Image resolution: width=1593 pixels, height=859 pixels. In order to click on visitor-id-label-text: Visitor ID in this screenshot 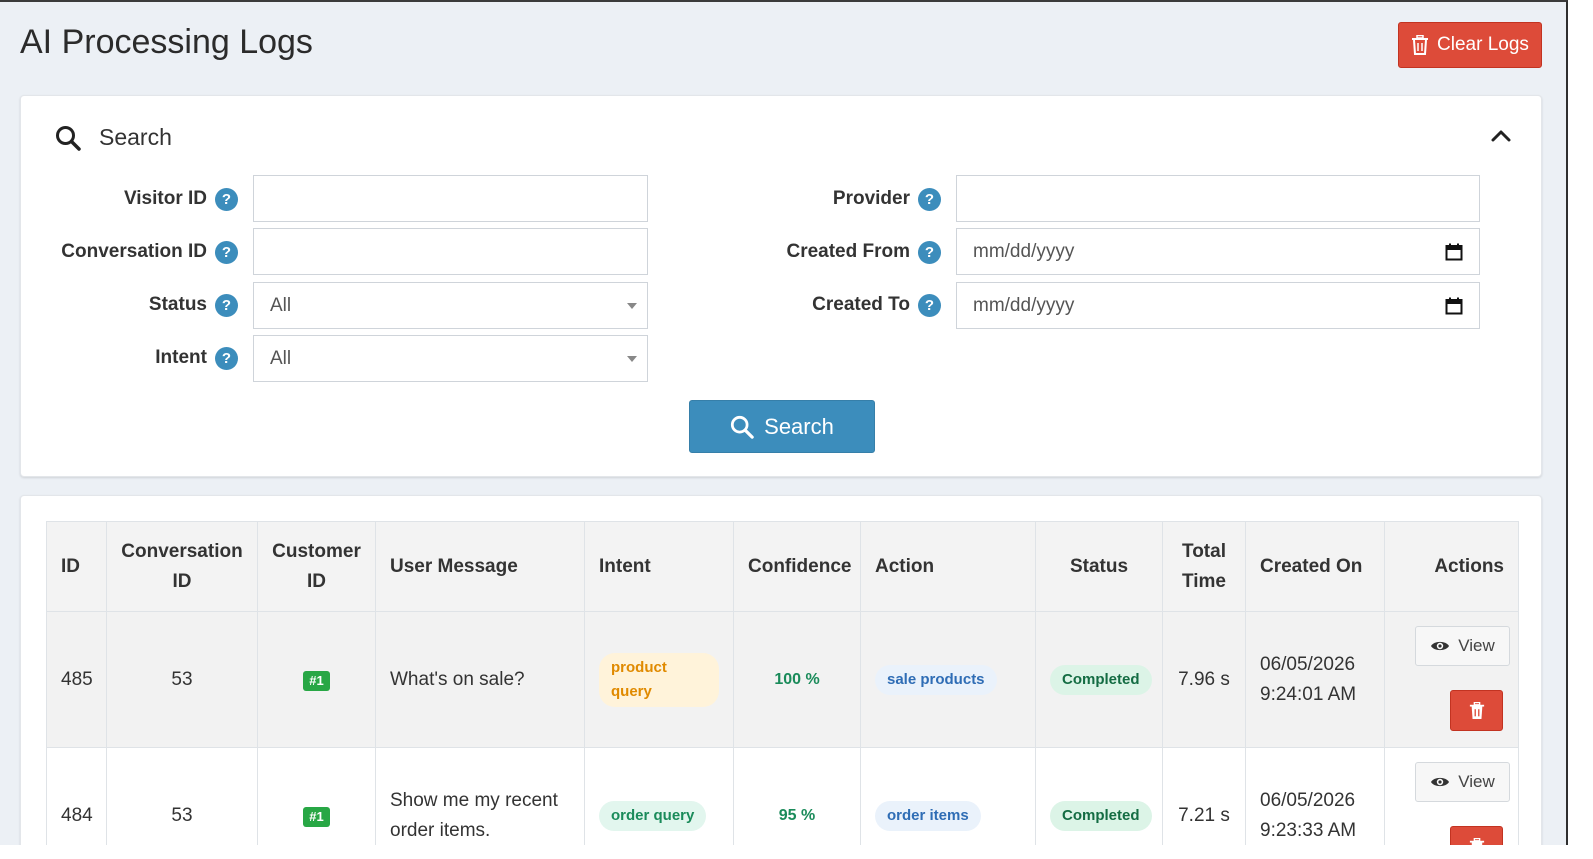, I will do `click(165, 198)`.